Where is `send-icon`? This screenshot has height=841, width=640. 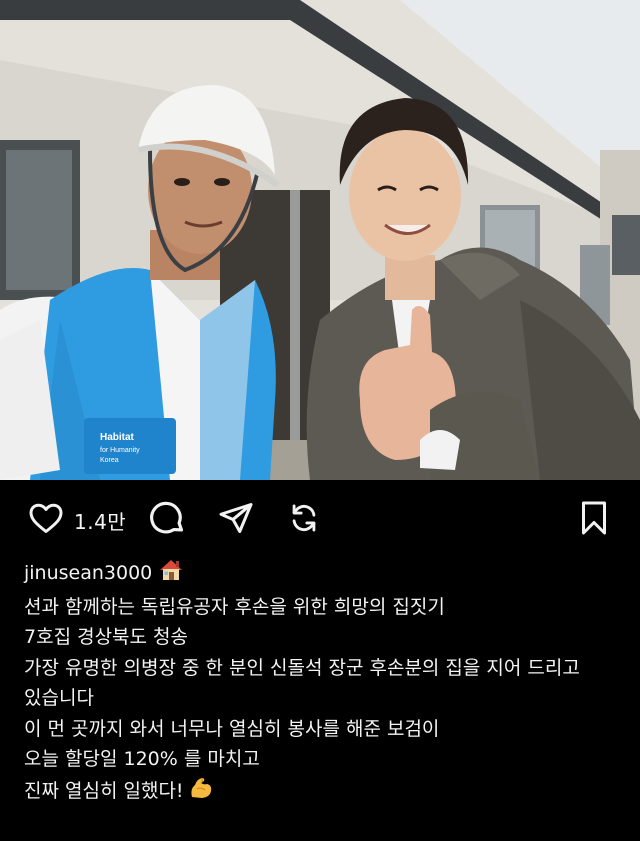
send-icon is located at coordinates (236, 518).